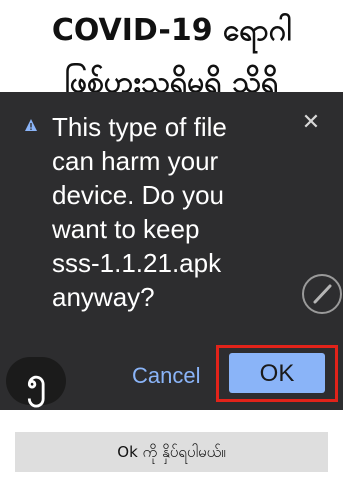 This screenshot has width=343, height=492. Describe the element at coordinates (171, 78) in the screenshot. I see `headline-line-2: ဖြစ်ပွားသူရှိမရှိ သိရှိ` at that location.